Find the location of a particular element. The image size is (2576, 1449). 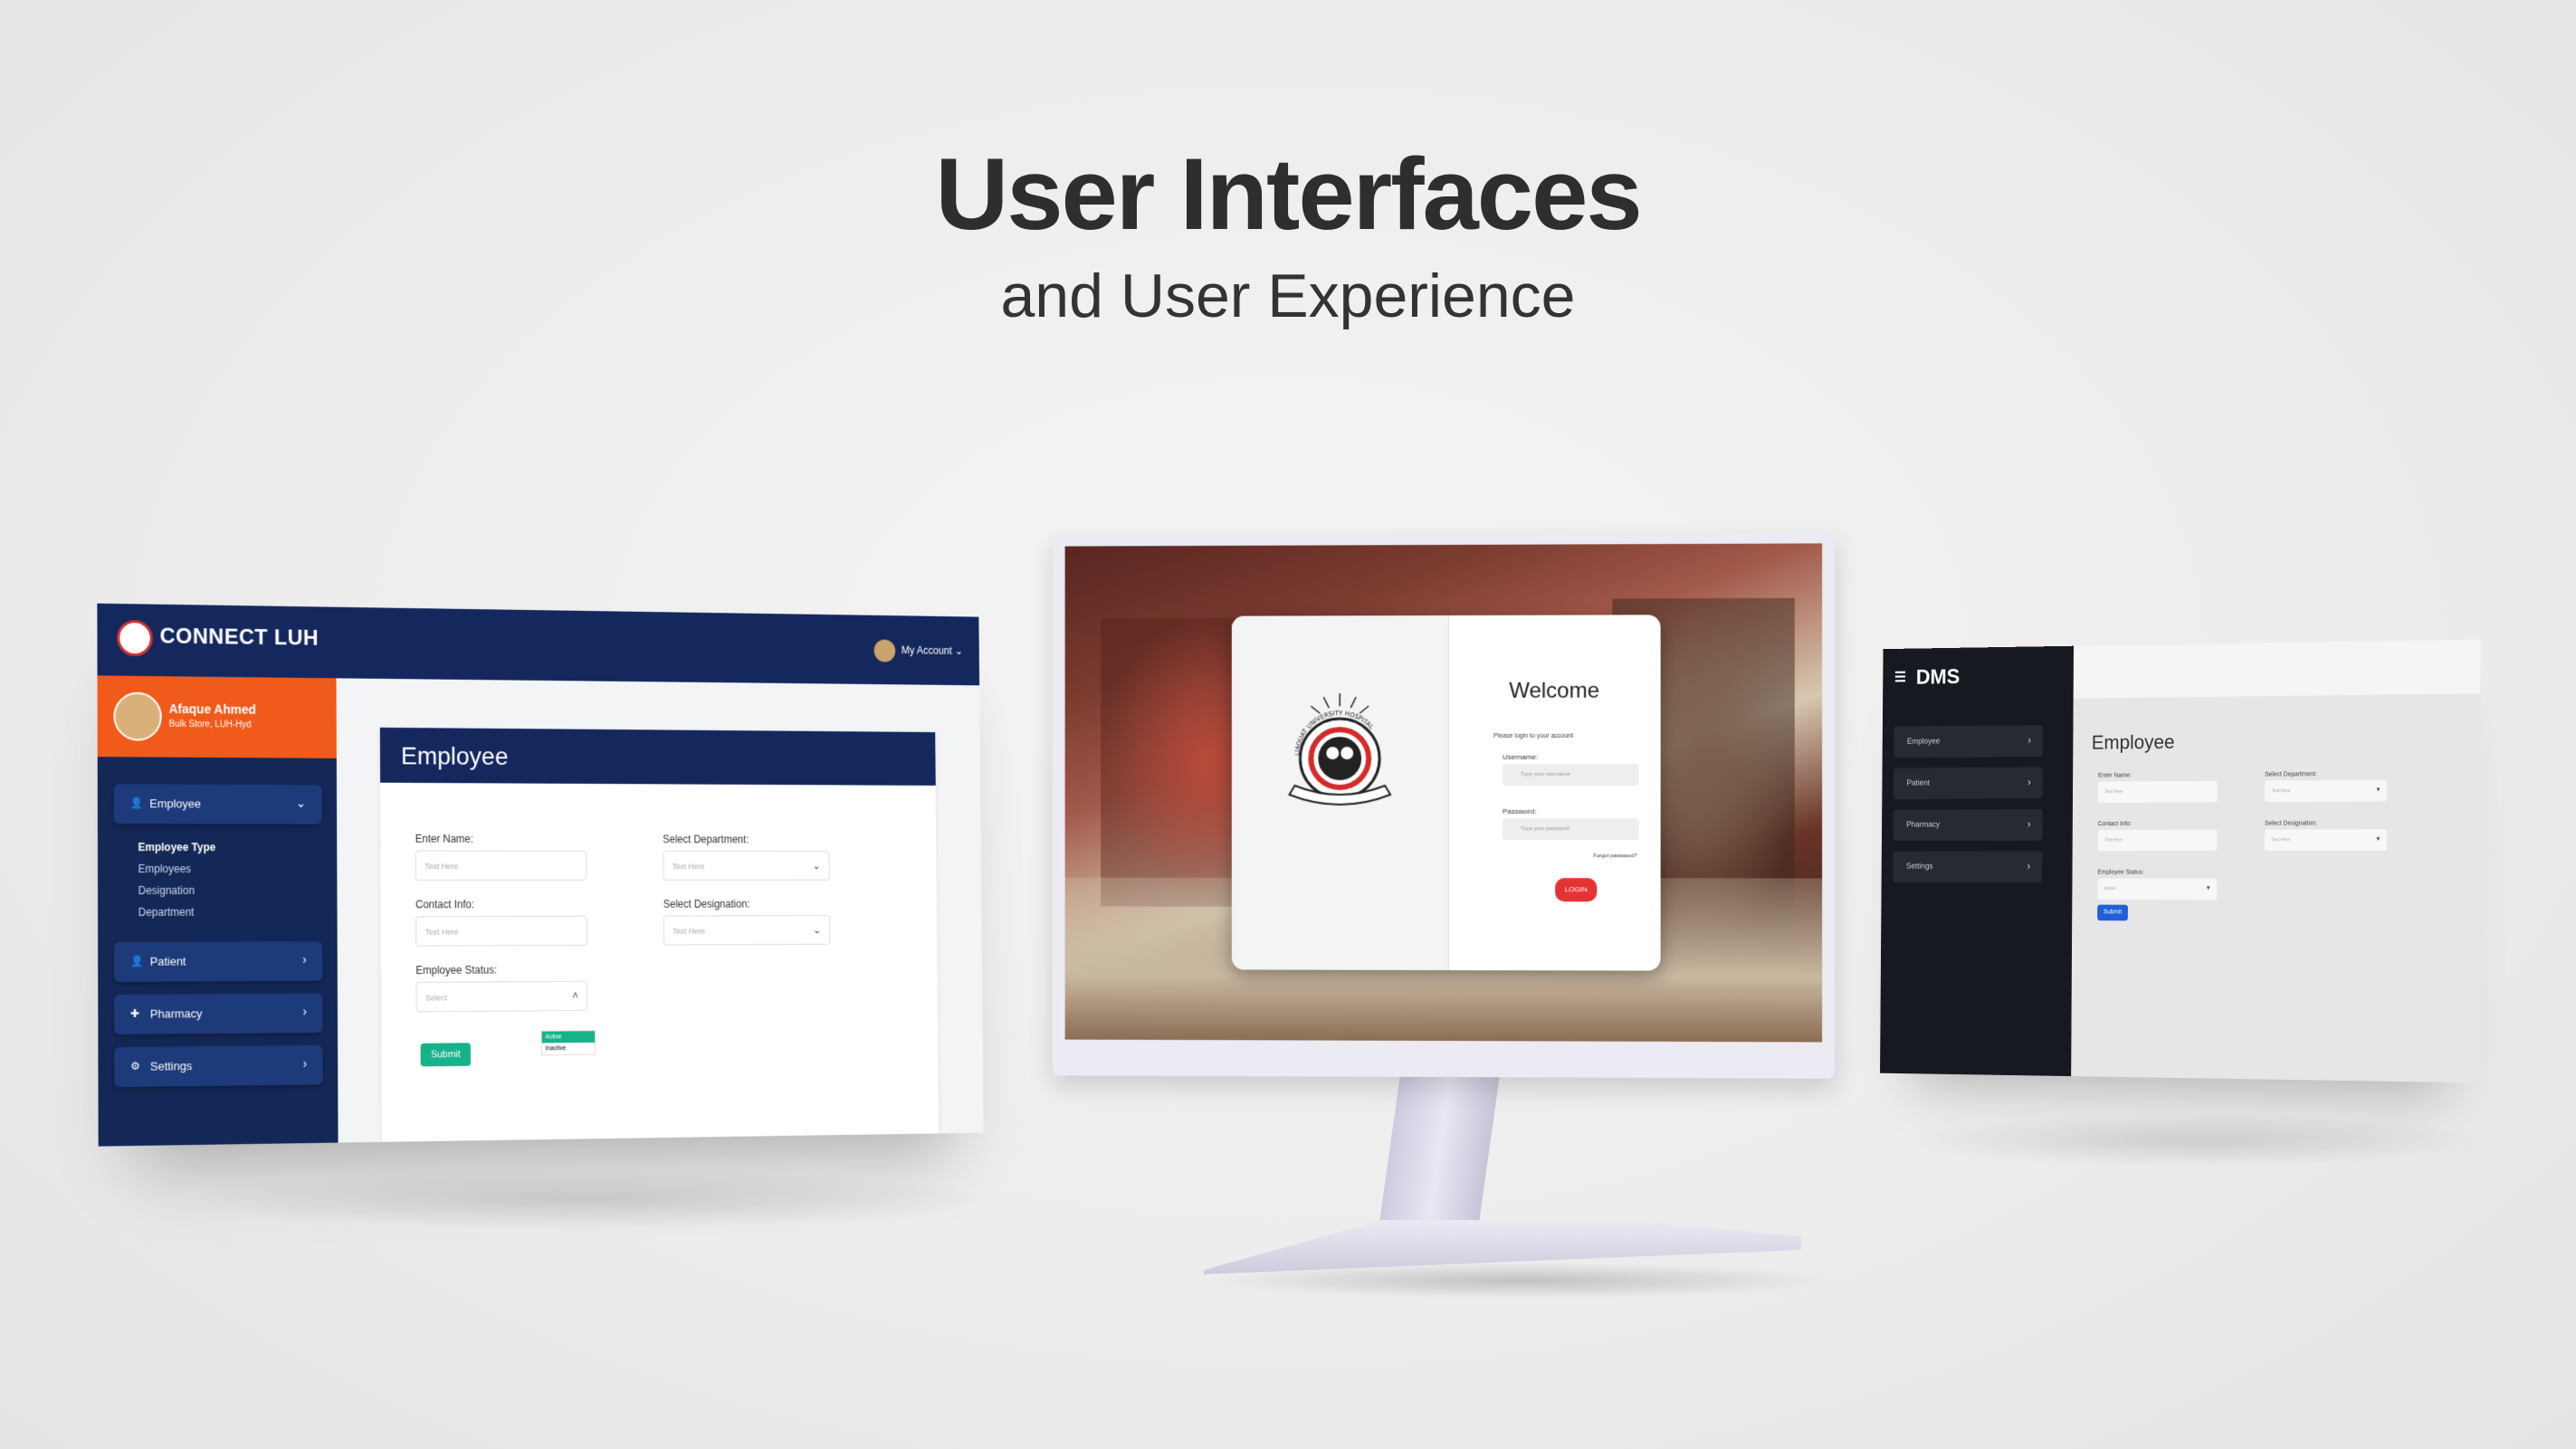

gear-icon: ⚙ is located at coordinates (135, 1065).